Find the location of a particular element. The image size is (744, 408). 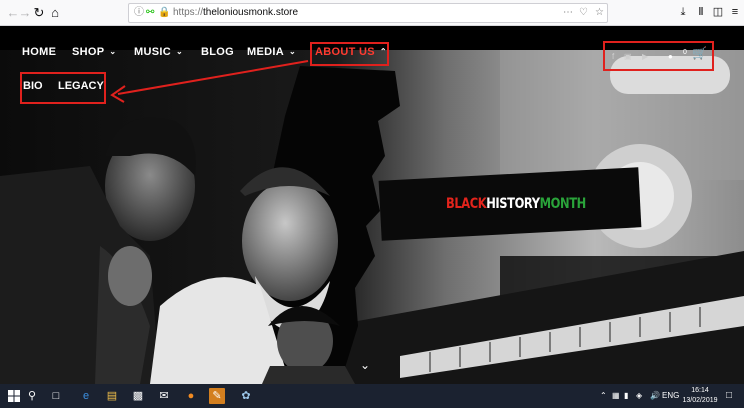

home-icon: ⌂ is located at coordinates (55, 13).